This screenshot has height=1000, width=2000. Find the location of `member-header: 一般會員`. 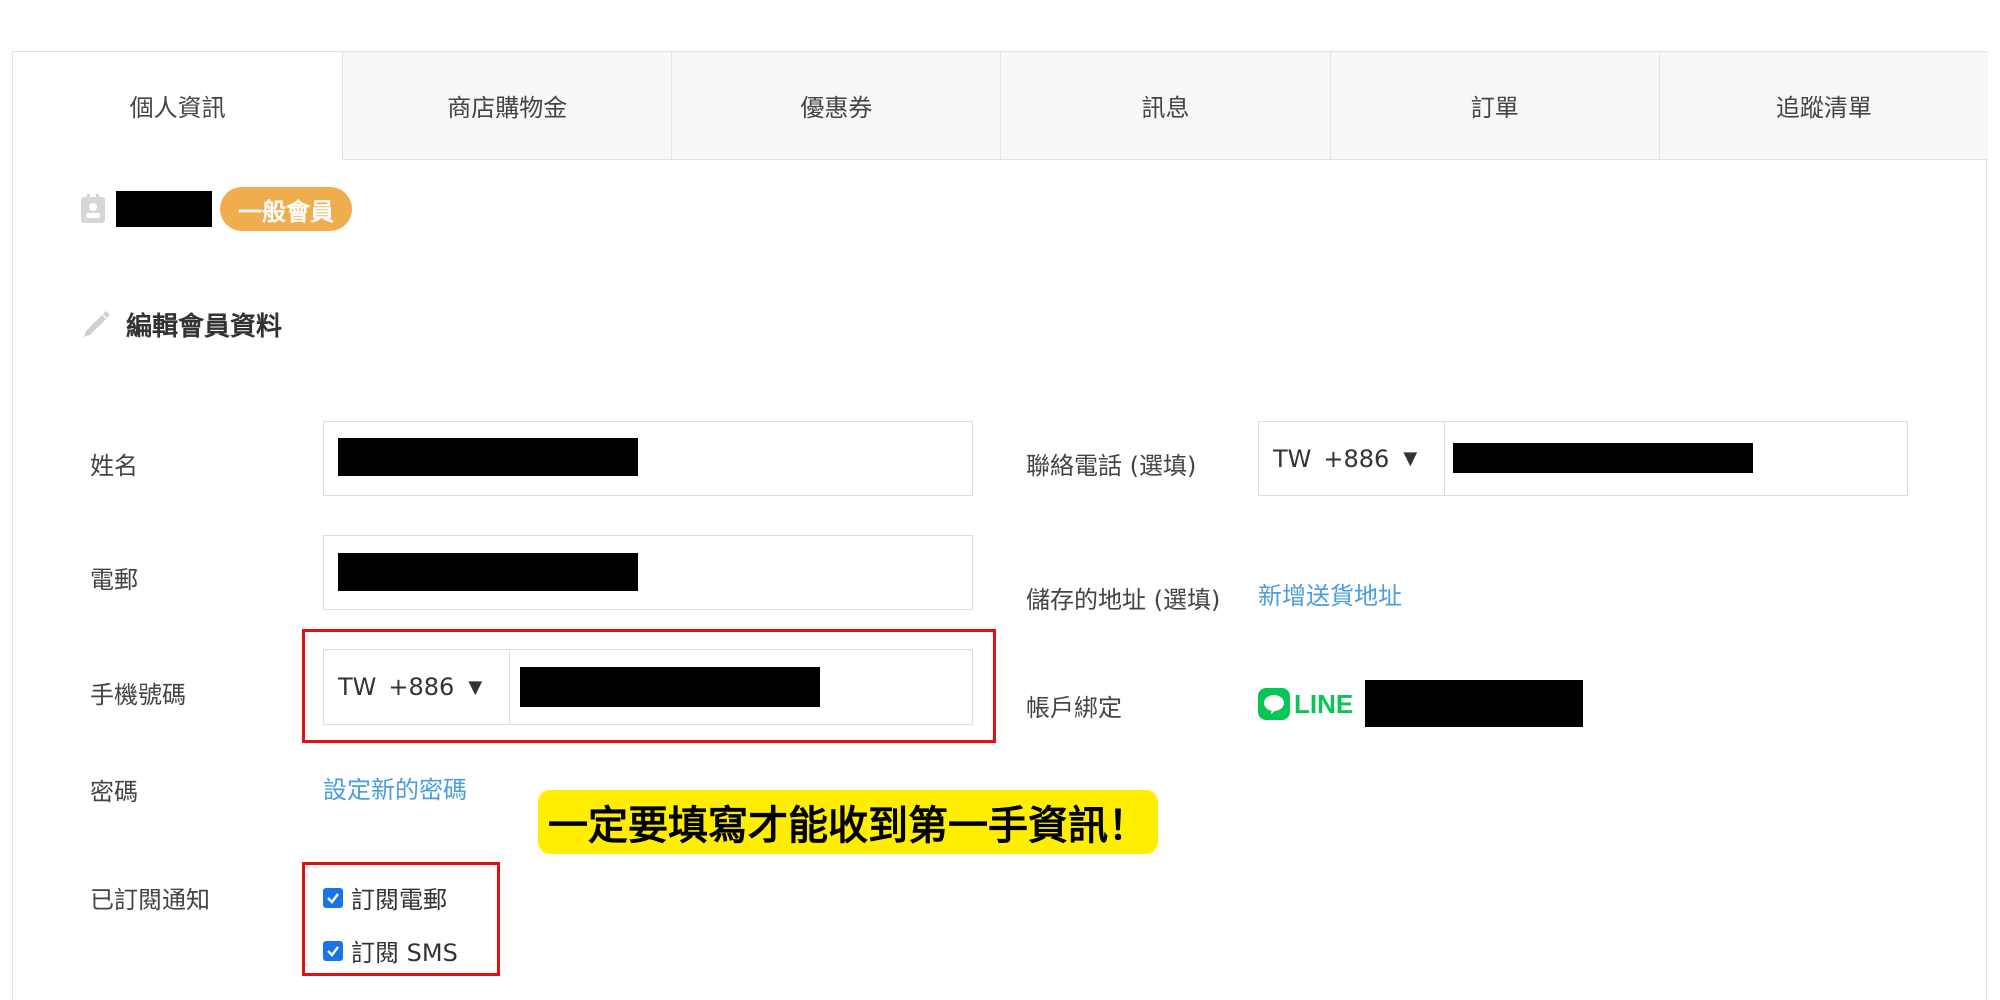

member-header: 一般會員 is located at coordinates (216, 209).